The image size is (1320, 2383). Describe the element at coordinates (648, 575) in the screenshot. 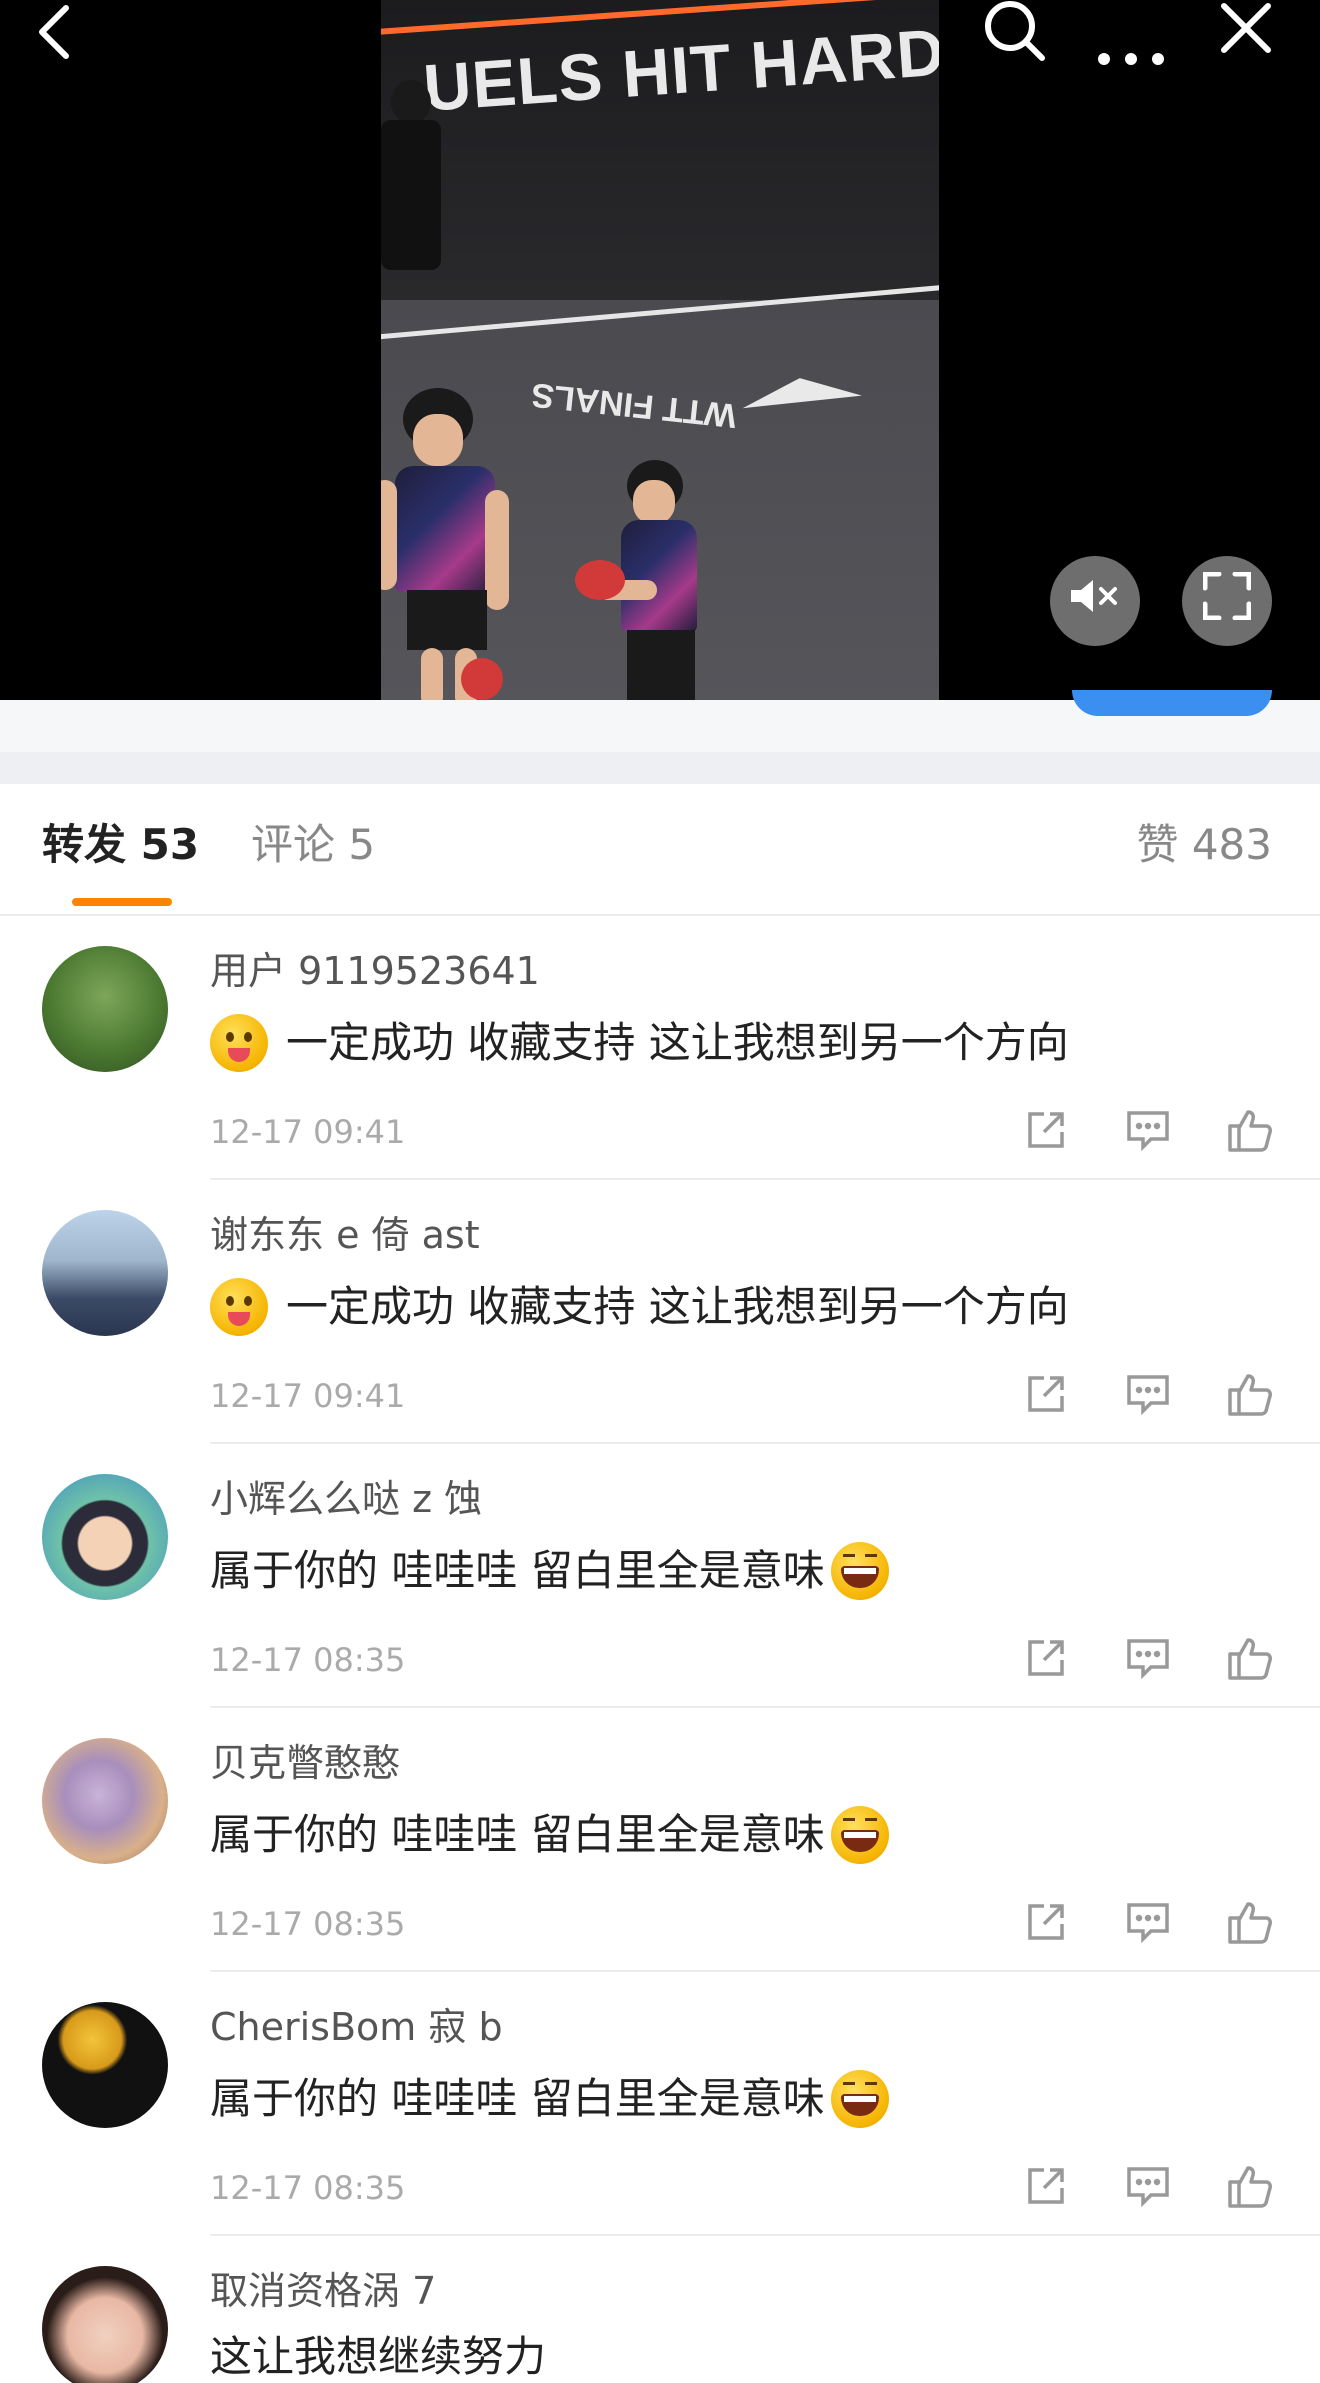

I see `player-right` at that location.